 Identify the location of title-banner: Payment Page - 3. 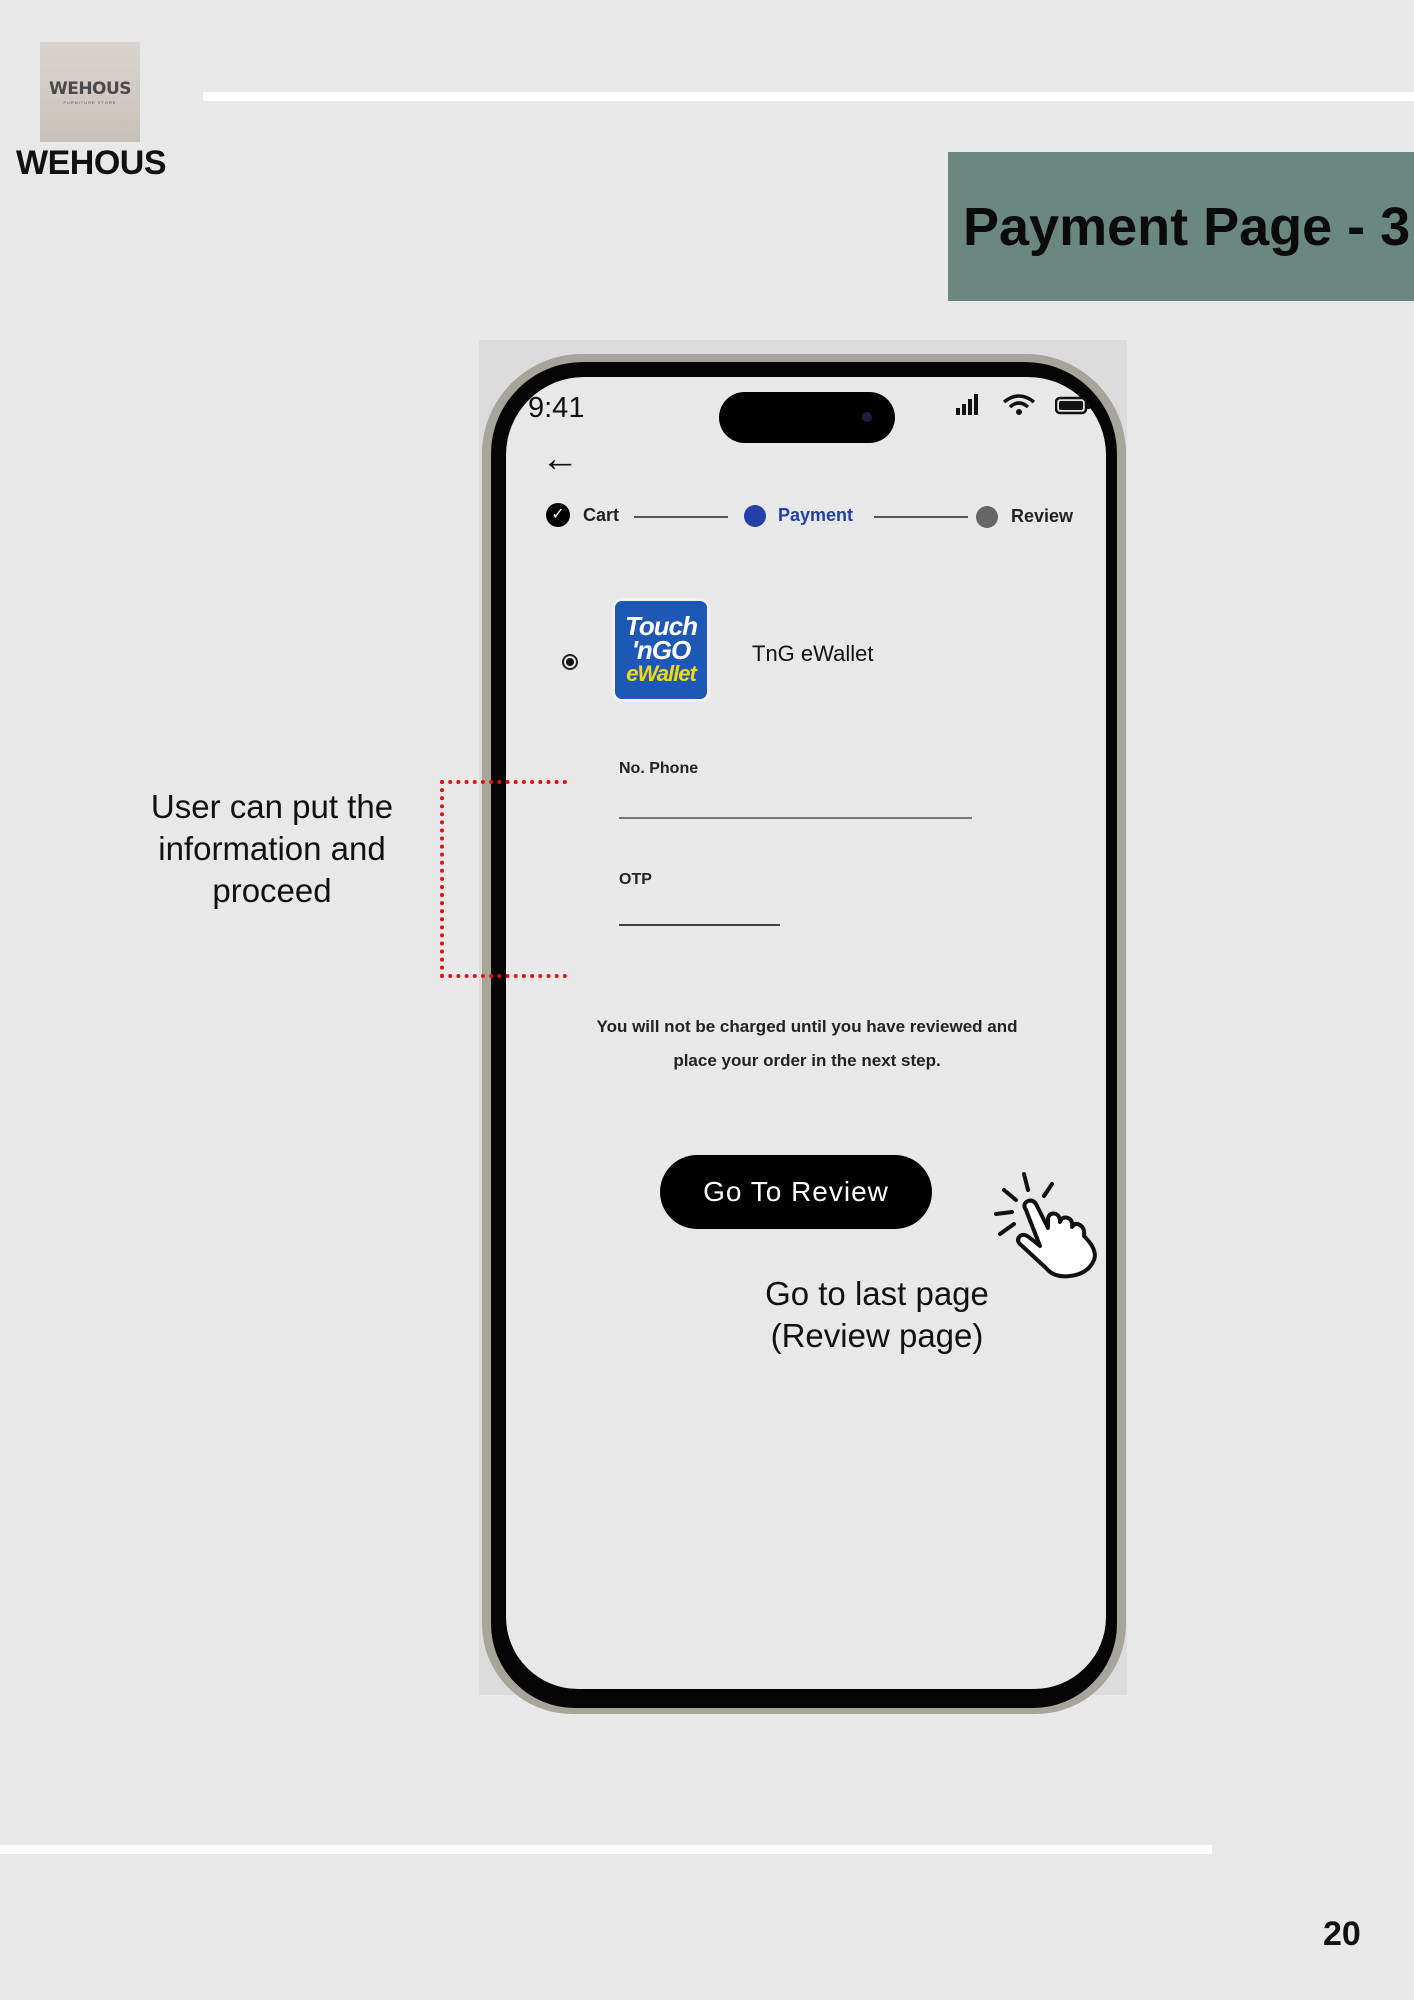
(1181, 226).